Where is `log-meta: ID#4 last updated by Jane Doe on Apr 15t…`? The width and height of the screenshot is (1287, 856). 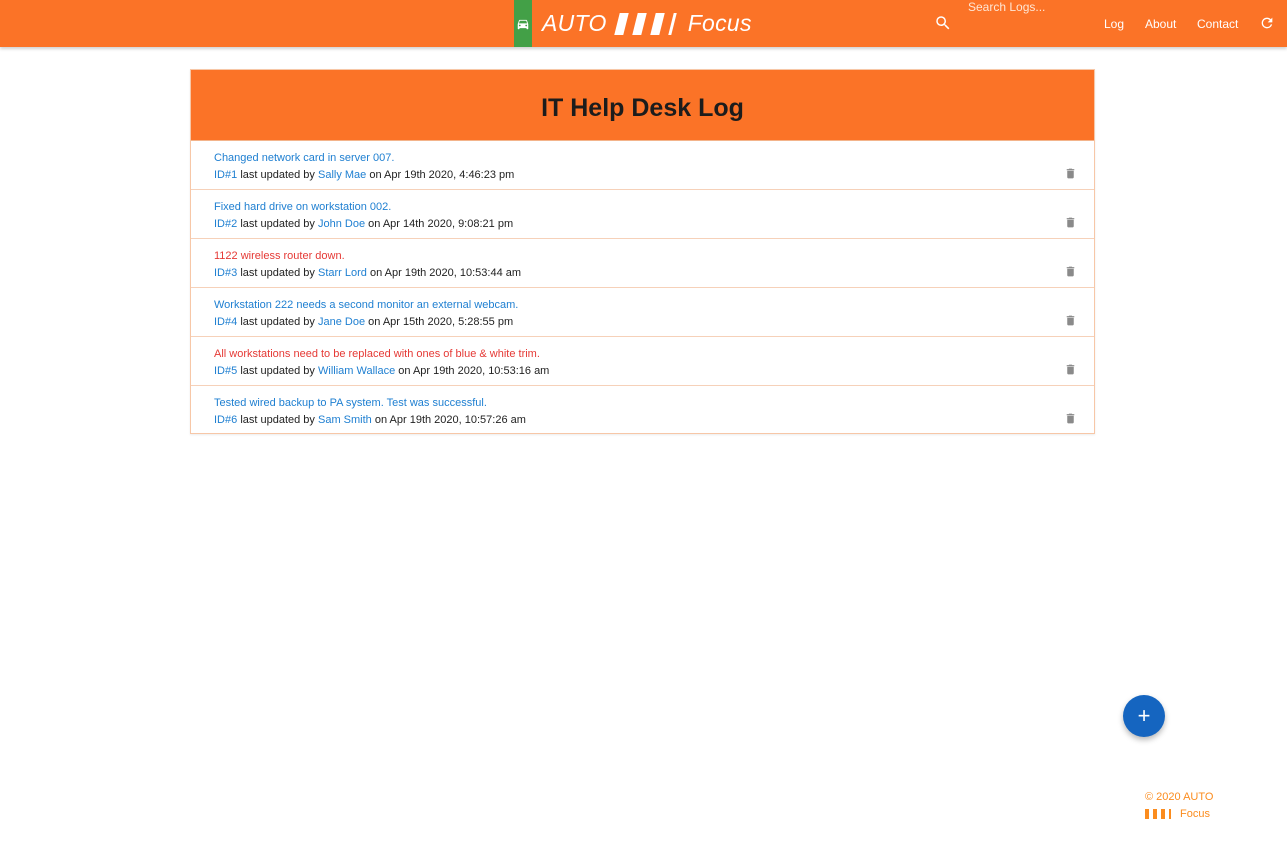 log-meta: ID#4 last updated by Jane Doe on Apr 15t… is located at coordinates (654, 322).